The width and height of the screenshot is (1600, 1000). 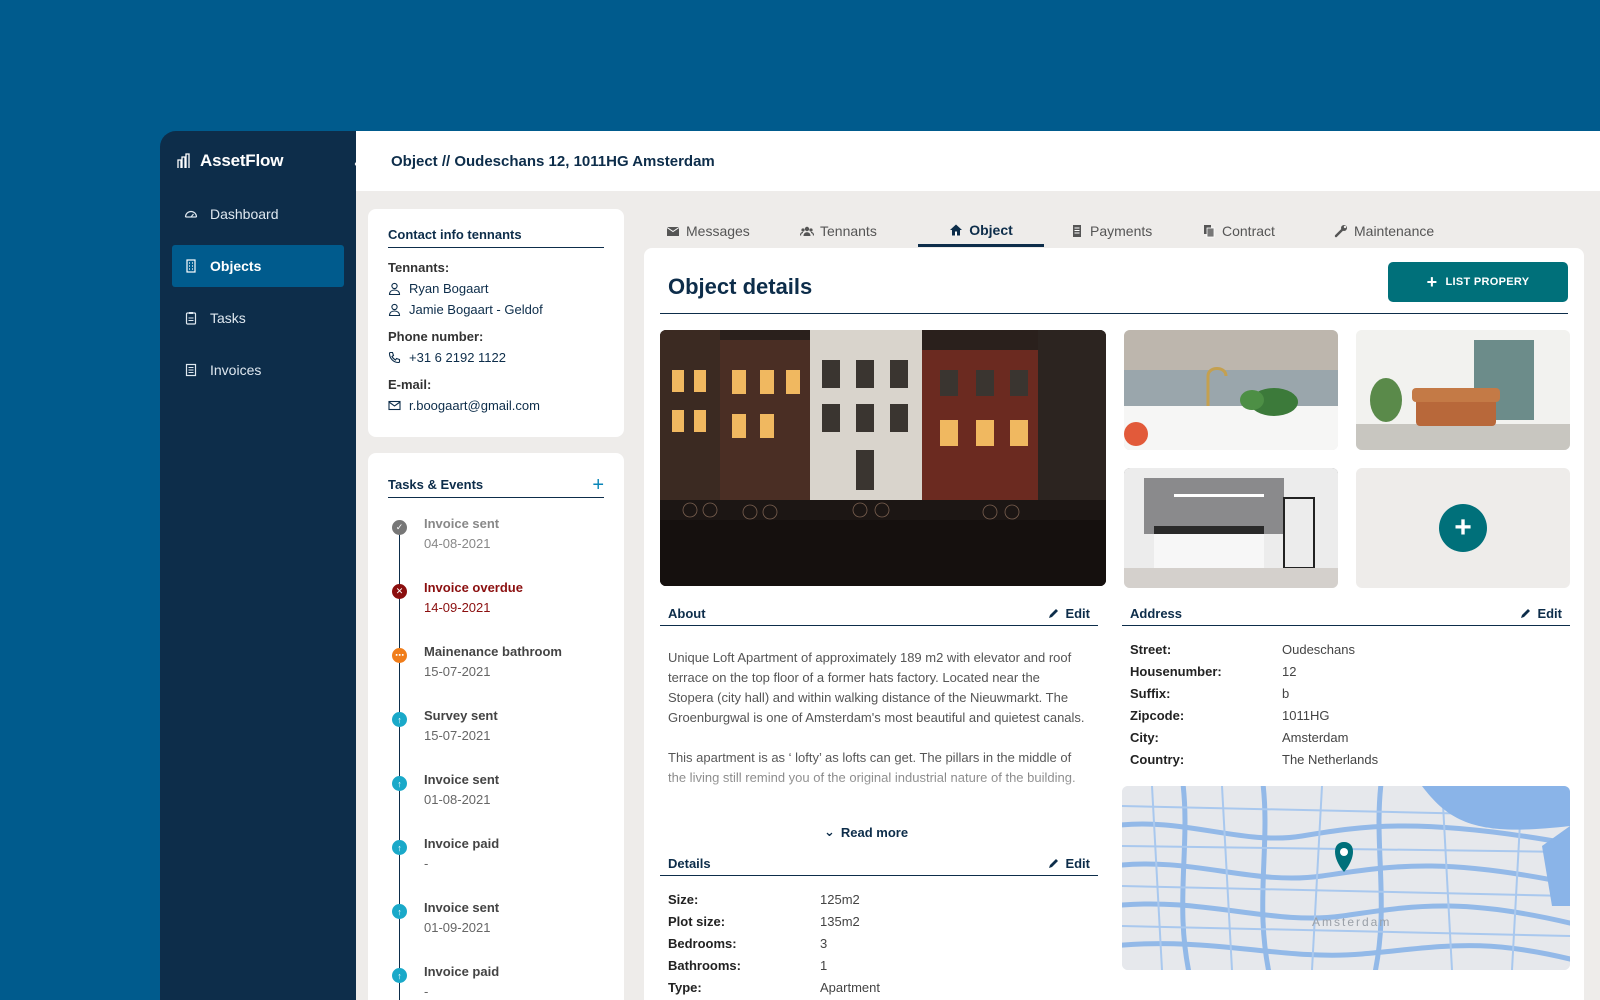 I want to click on address-key: Street:, so click(x=1151, y=649).